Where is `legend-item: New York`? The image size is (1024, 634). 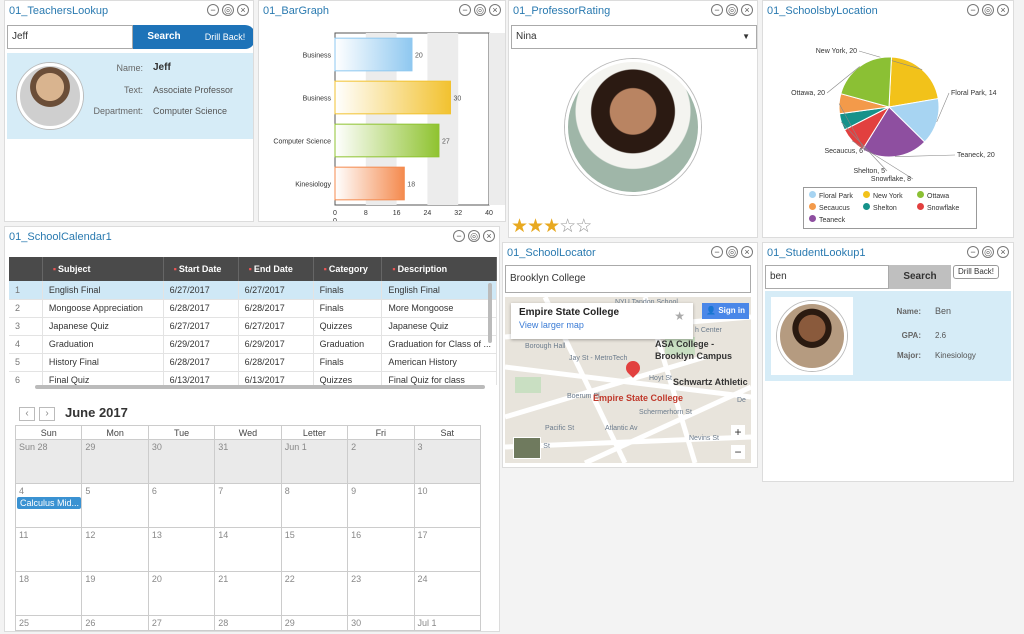
legend-item: New York is located at coordinates (890, 197).